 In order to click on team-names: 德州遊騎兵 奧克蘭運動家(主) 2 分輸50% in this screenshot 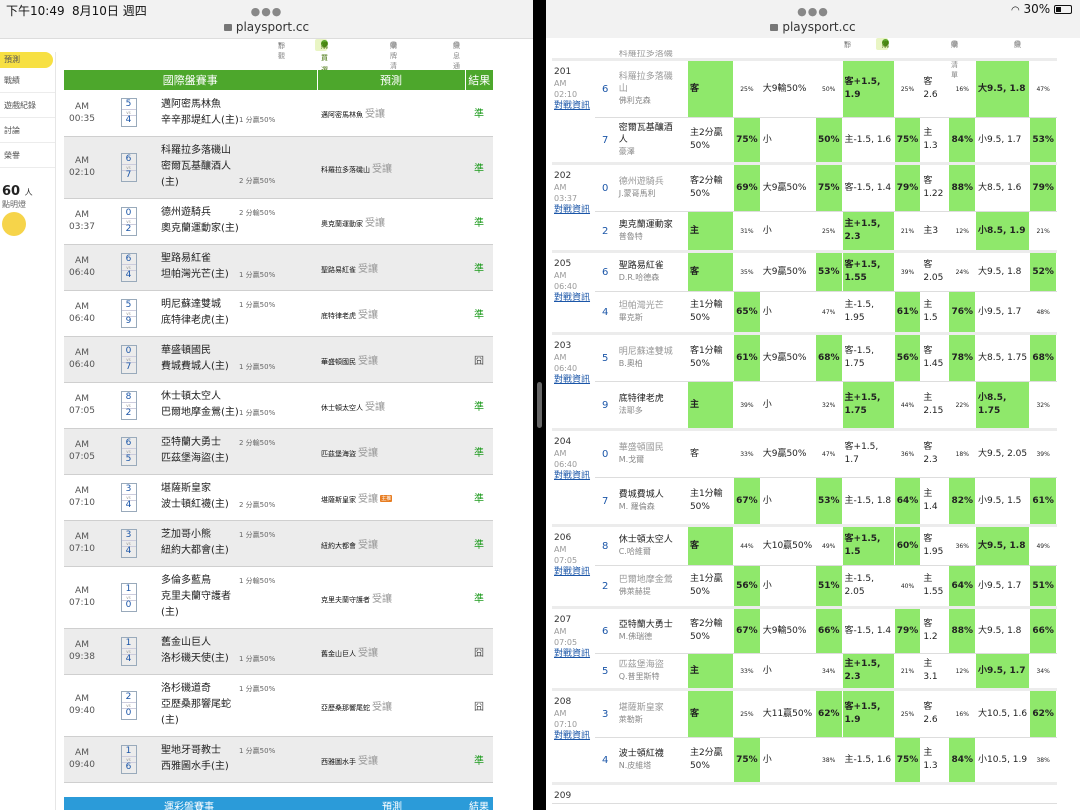, I will do `click(237, 221)`.